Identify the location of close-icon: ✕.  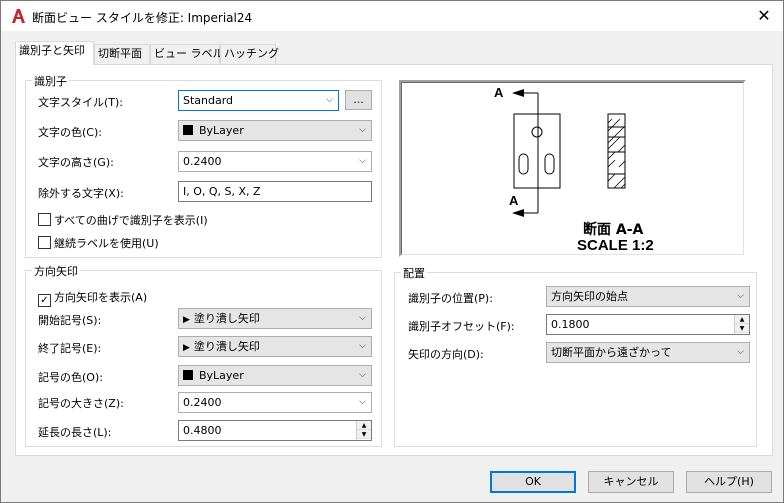
(764, 16).